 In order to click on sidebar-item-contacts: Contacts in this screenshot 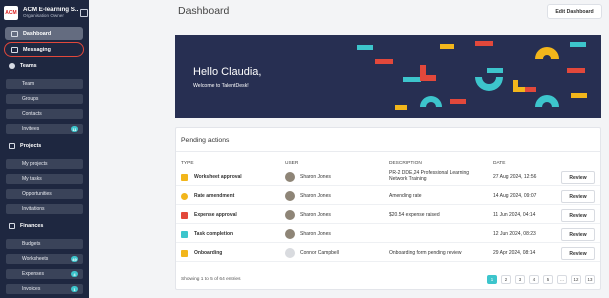, I will do `click(44, 114)`.